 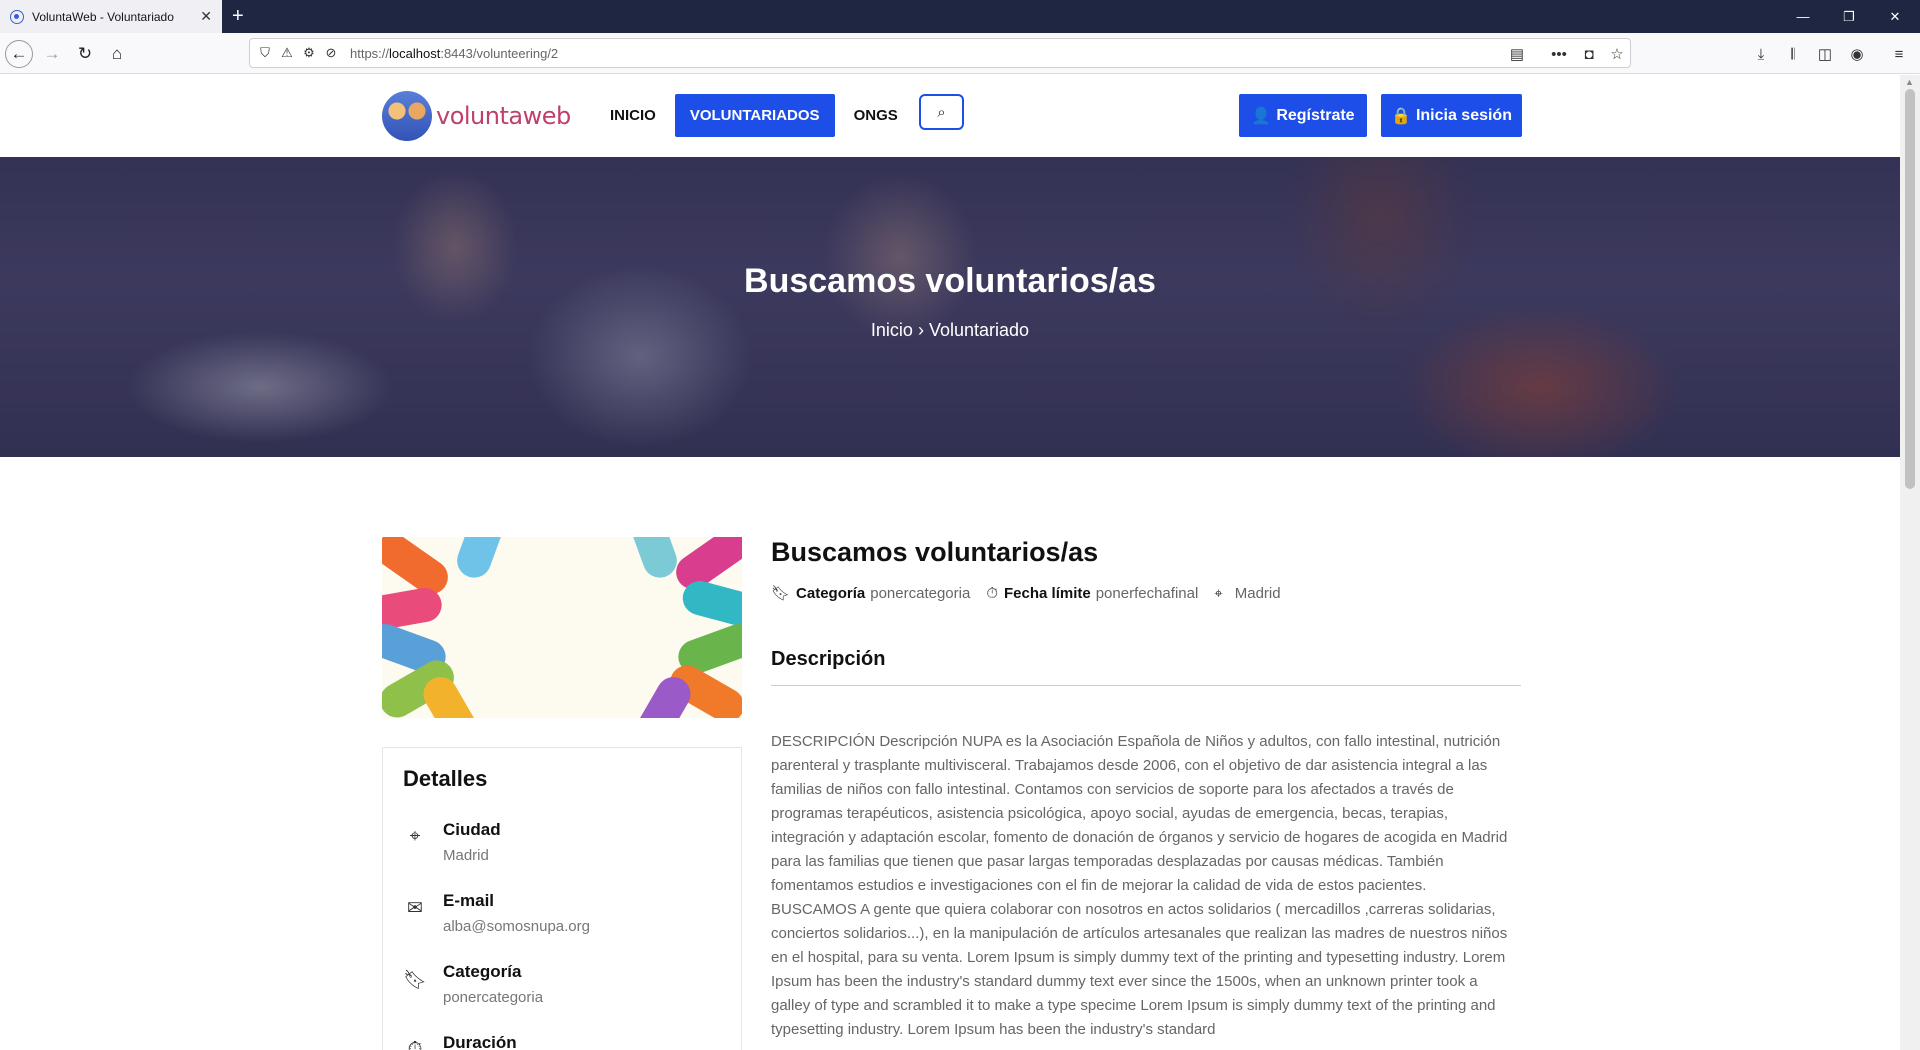 What do you see at coordinates (950, 281) in the screenshot?
I see `hero-title: Buscamos voluntarios/as` at bounding box center [950, 281].